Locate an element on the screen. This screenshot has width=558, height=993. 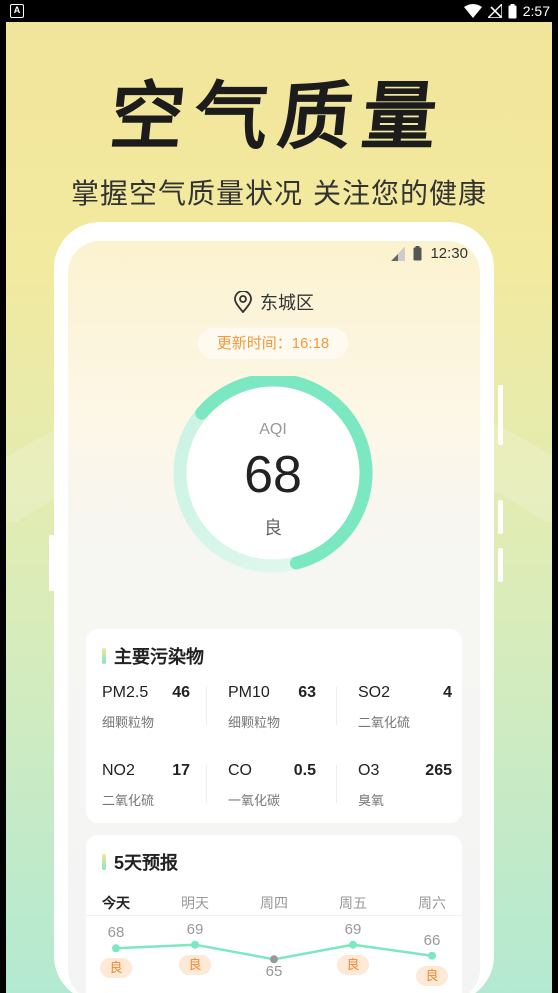
pollutants-title: 主要污染物 is located at coordinates (153, 656).